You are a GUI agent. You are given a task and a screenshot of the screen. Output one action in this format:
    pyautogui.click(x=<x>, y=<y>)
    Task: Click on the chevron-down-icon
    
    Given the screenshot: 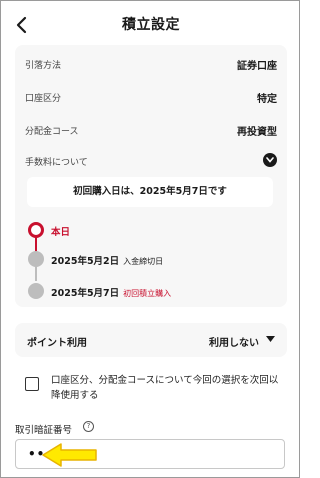 What is the action you would take?
    pyautogui.click(x=270, y=160)
    